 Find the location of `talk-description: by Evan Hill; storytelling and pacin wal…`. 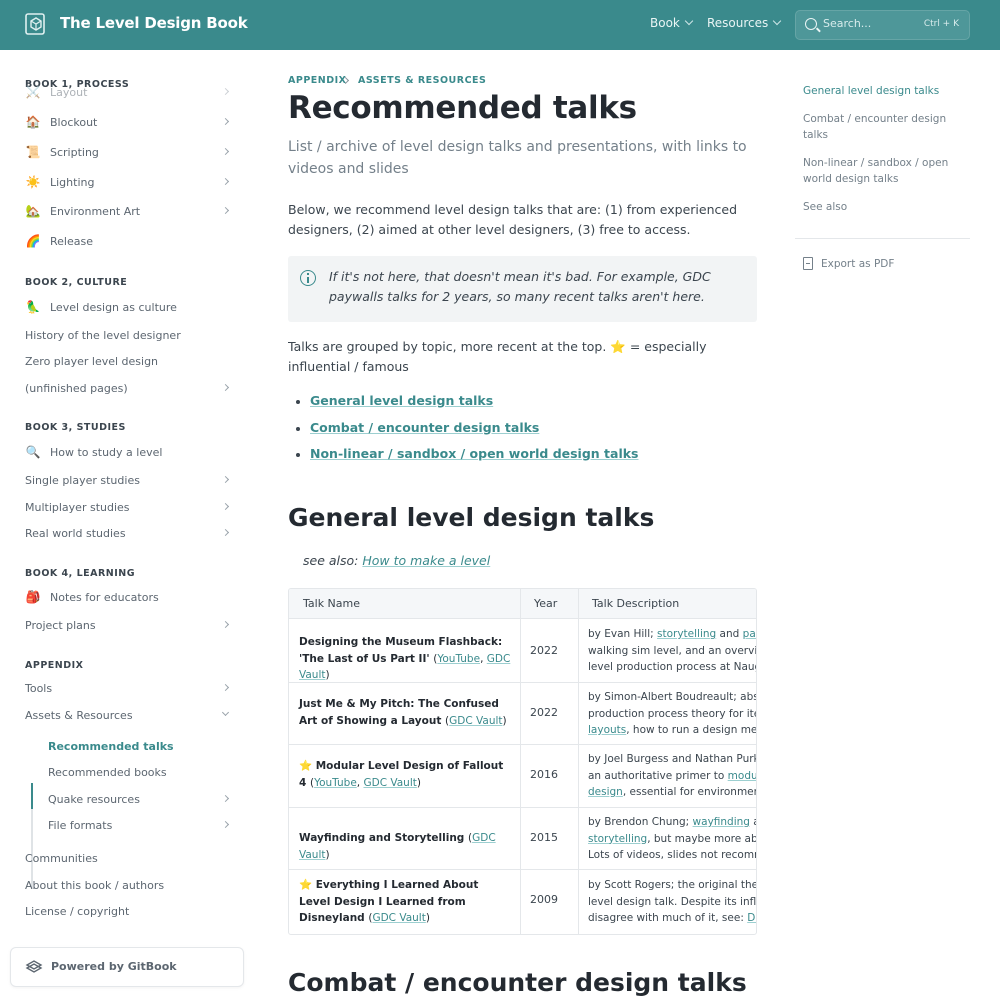

talk-description: by Evan Hill; storytelling and pacin wal… is located at coordinates (672, 651).